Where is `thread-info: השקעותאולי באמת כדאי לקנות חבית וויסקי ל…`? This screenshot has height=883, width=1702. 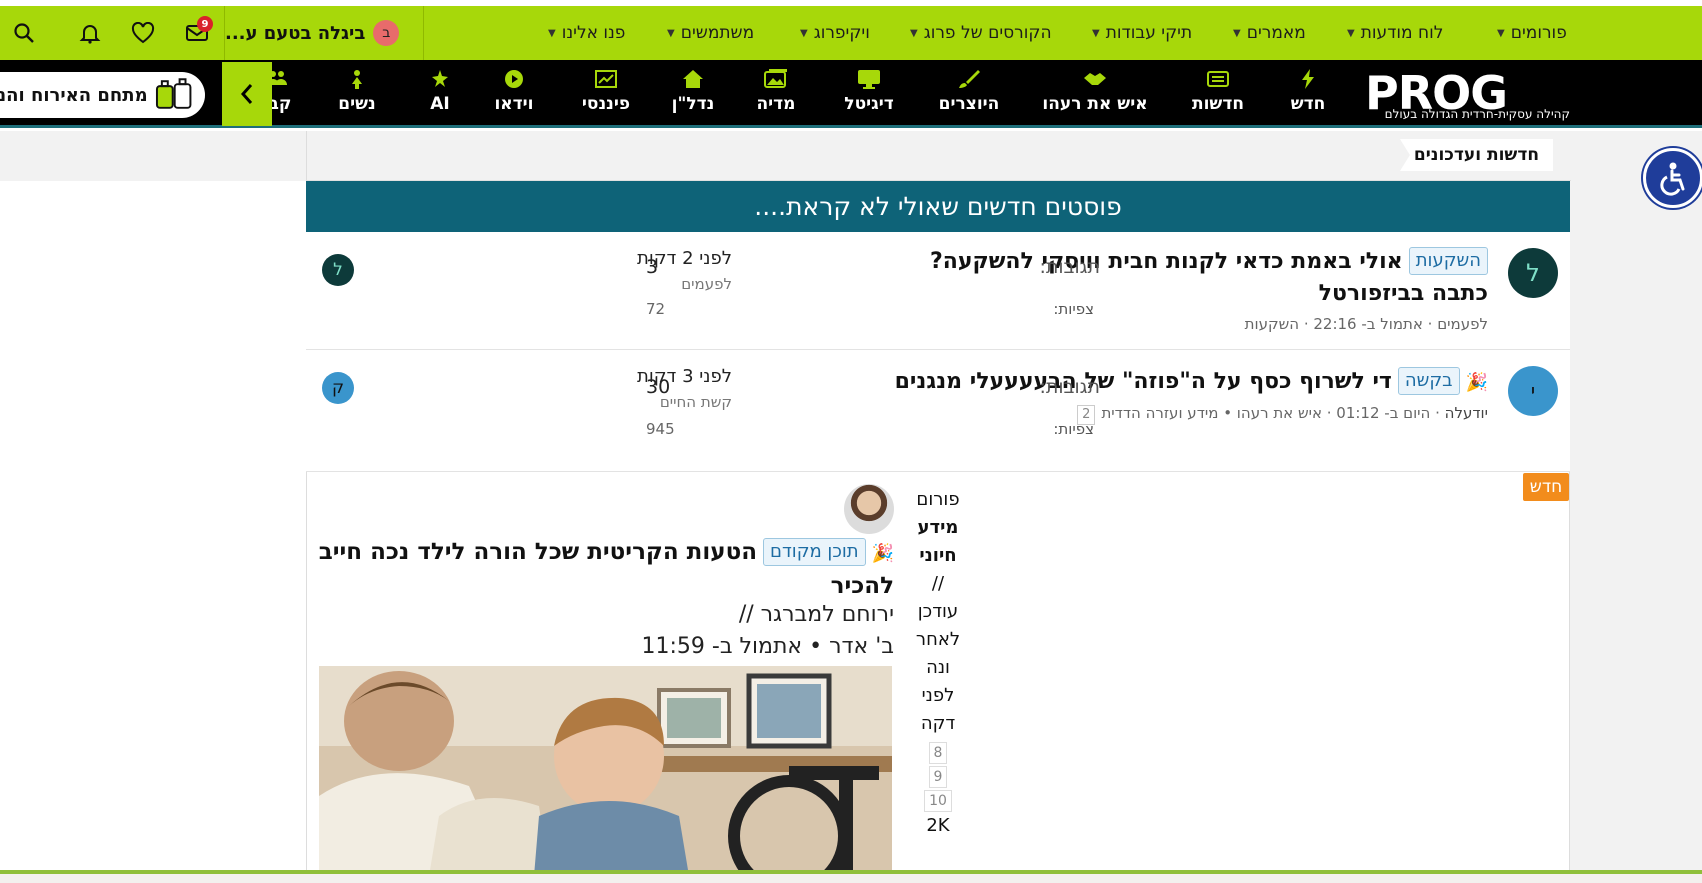 thread-info: השקעותאולי באמת כדאי לקנות חבית וויסקי ל… is located at coordinates (1178, 290).